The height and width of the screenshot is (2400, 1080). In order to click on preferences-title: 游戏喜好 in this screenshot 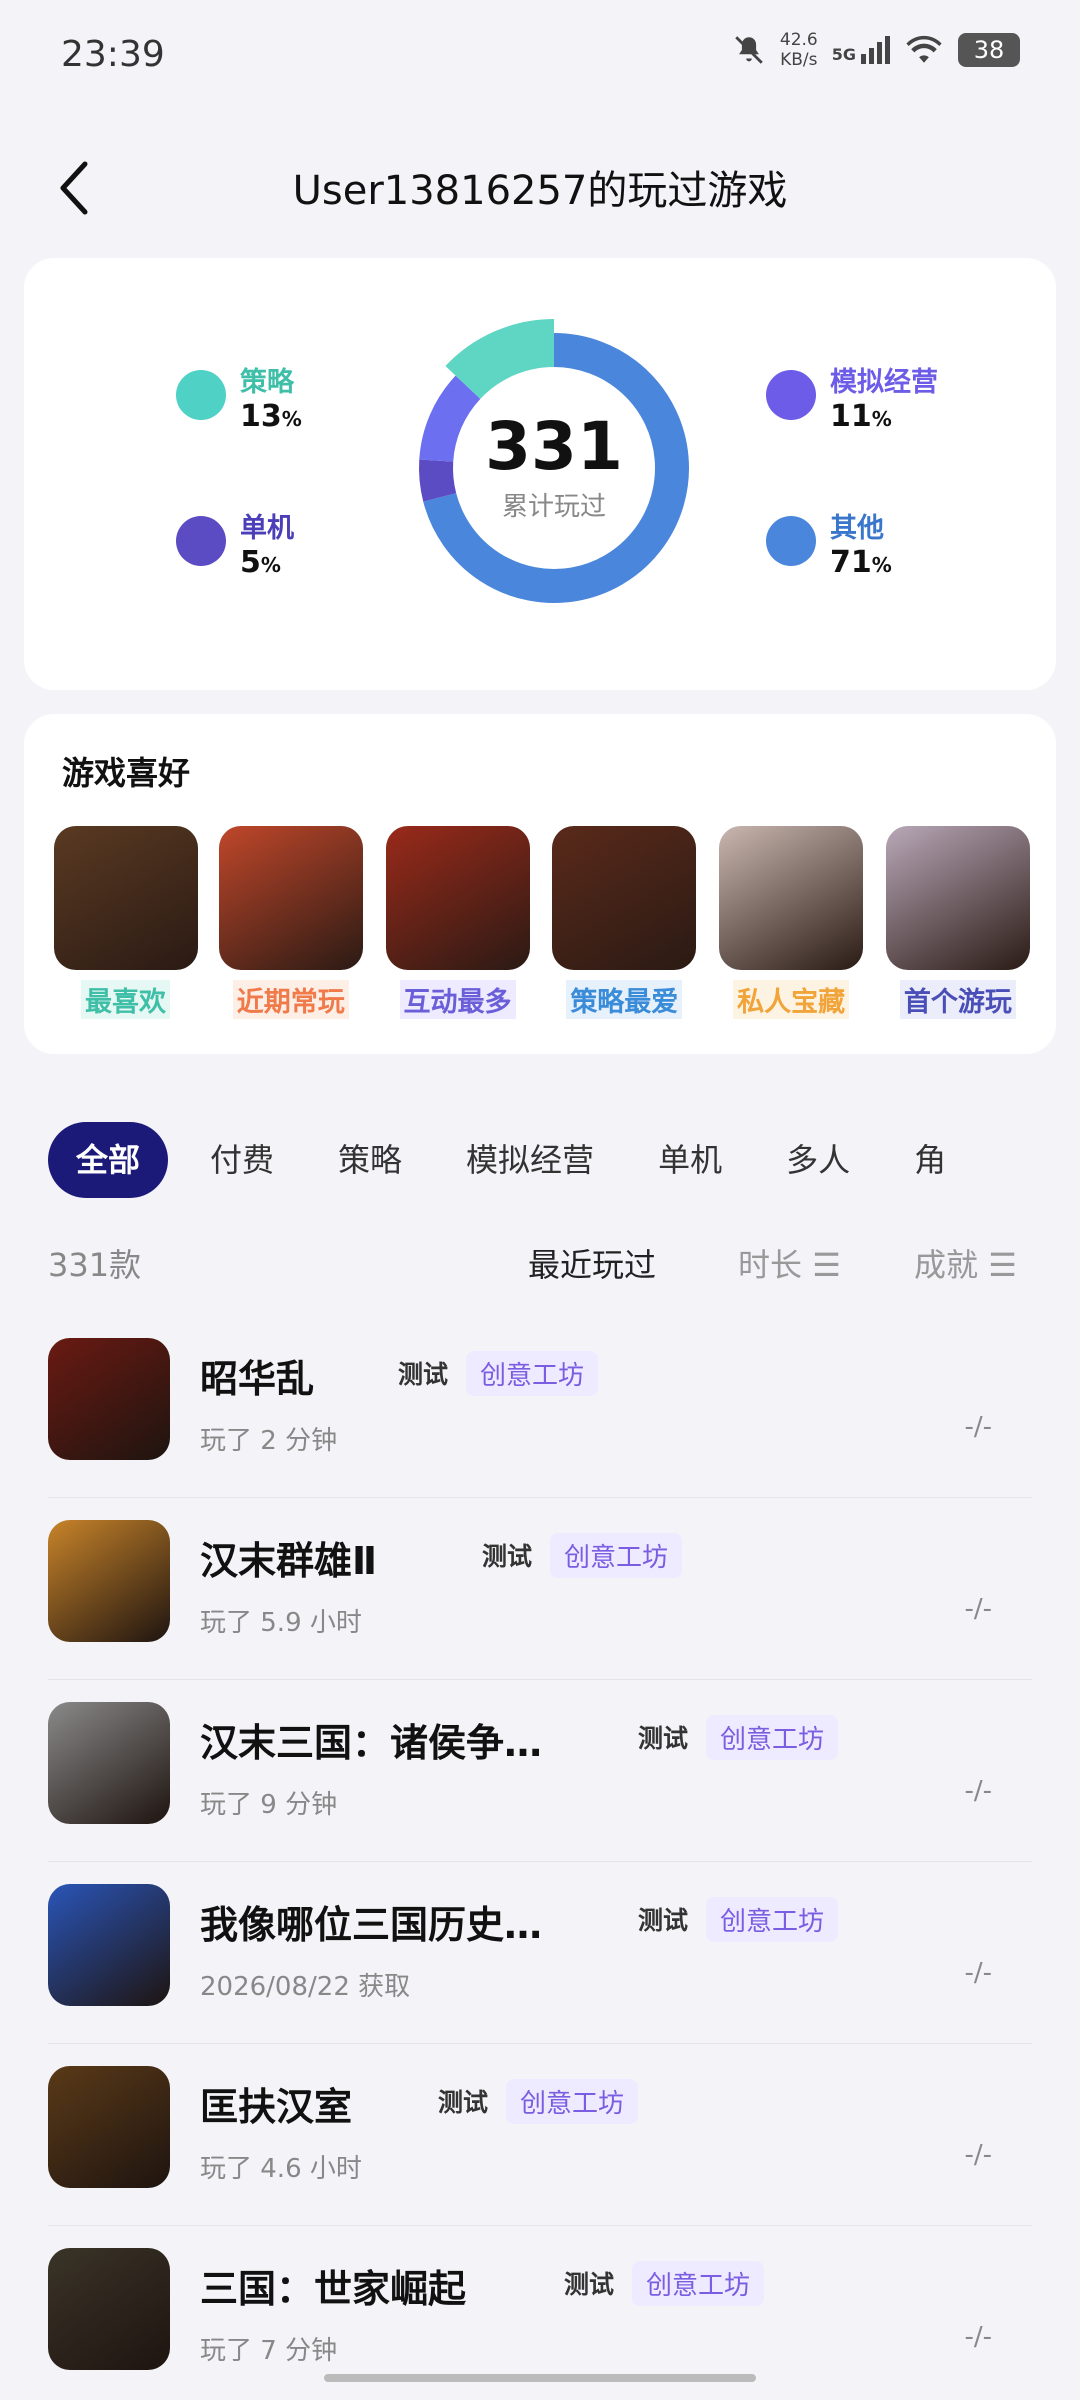, I will do `click(126, 773)`.